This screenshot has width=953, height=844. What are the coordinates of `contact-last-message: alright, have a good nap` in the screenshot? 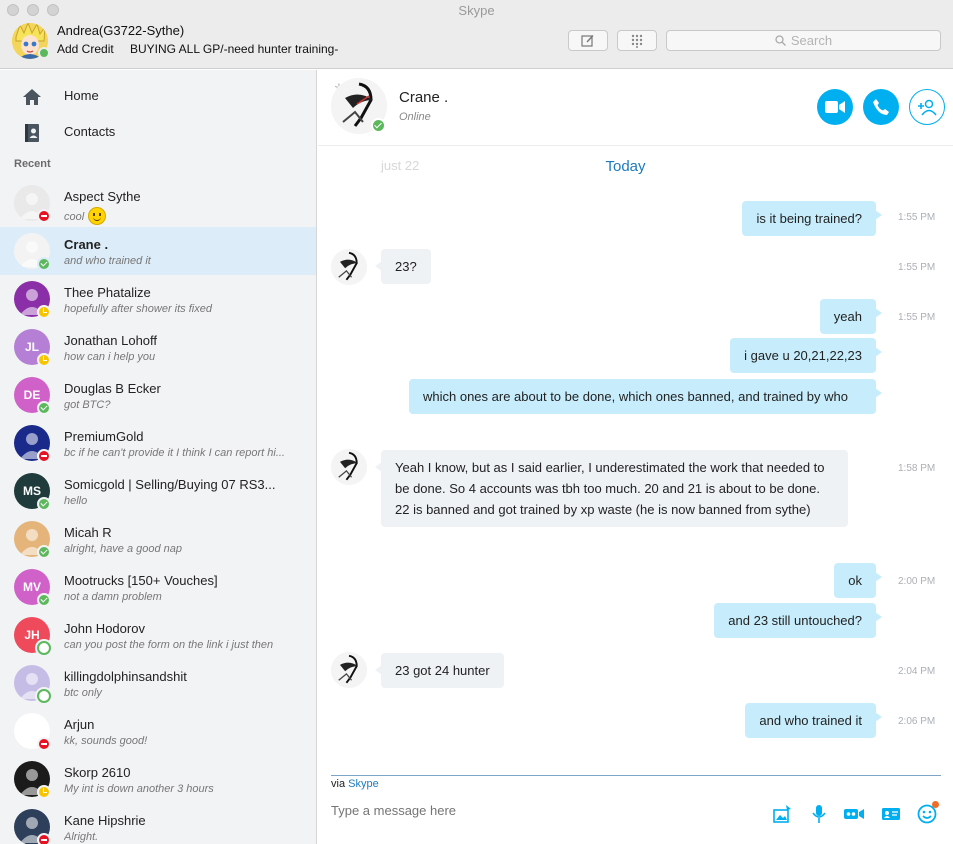 It's located at (184, 549).